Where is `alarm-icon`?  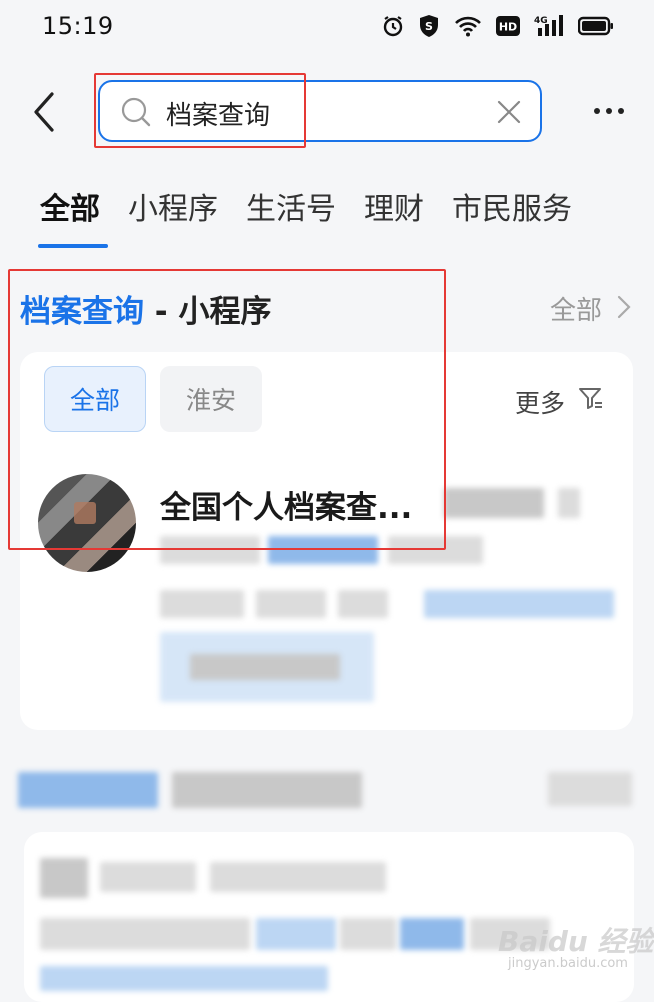 alarm-icon is located at coordinates (393, 28).